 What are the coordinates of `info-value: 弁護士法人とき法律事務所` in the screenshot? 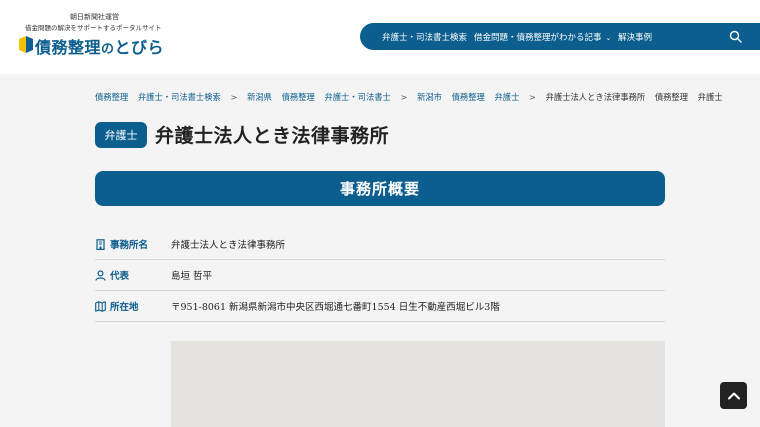 It's located at (228, 245).